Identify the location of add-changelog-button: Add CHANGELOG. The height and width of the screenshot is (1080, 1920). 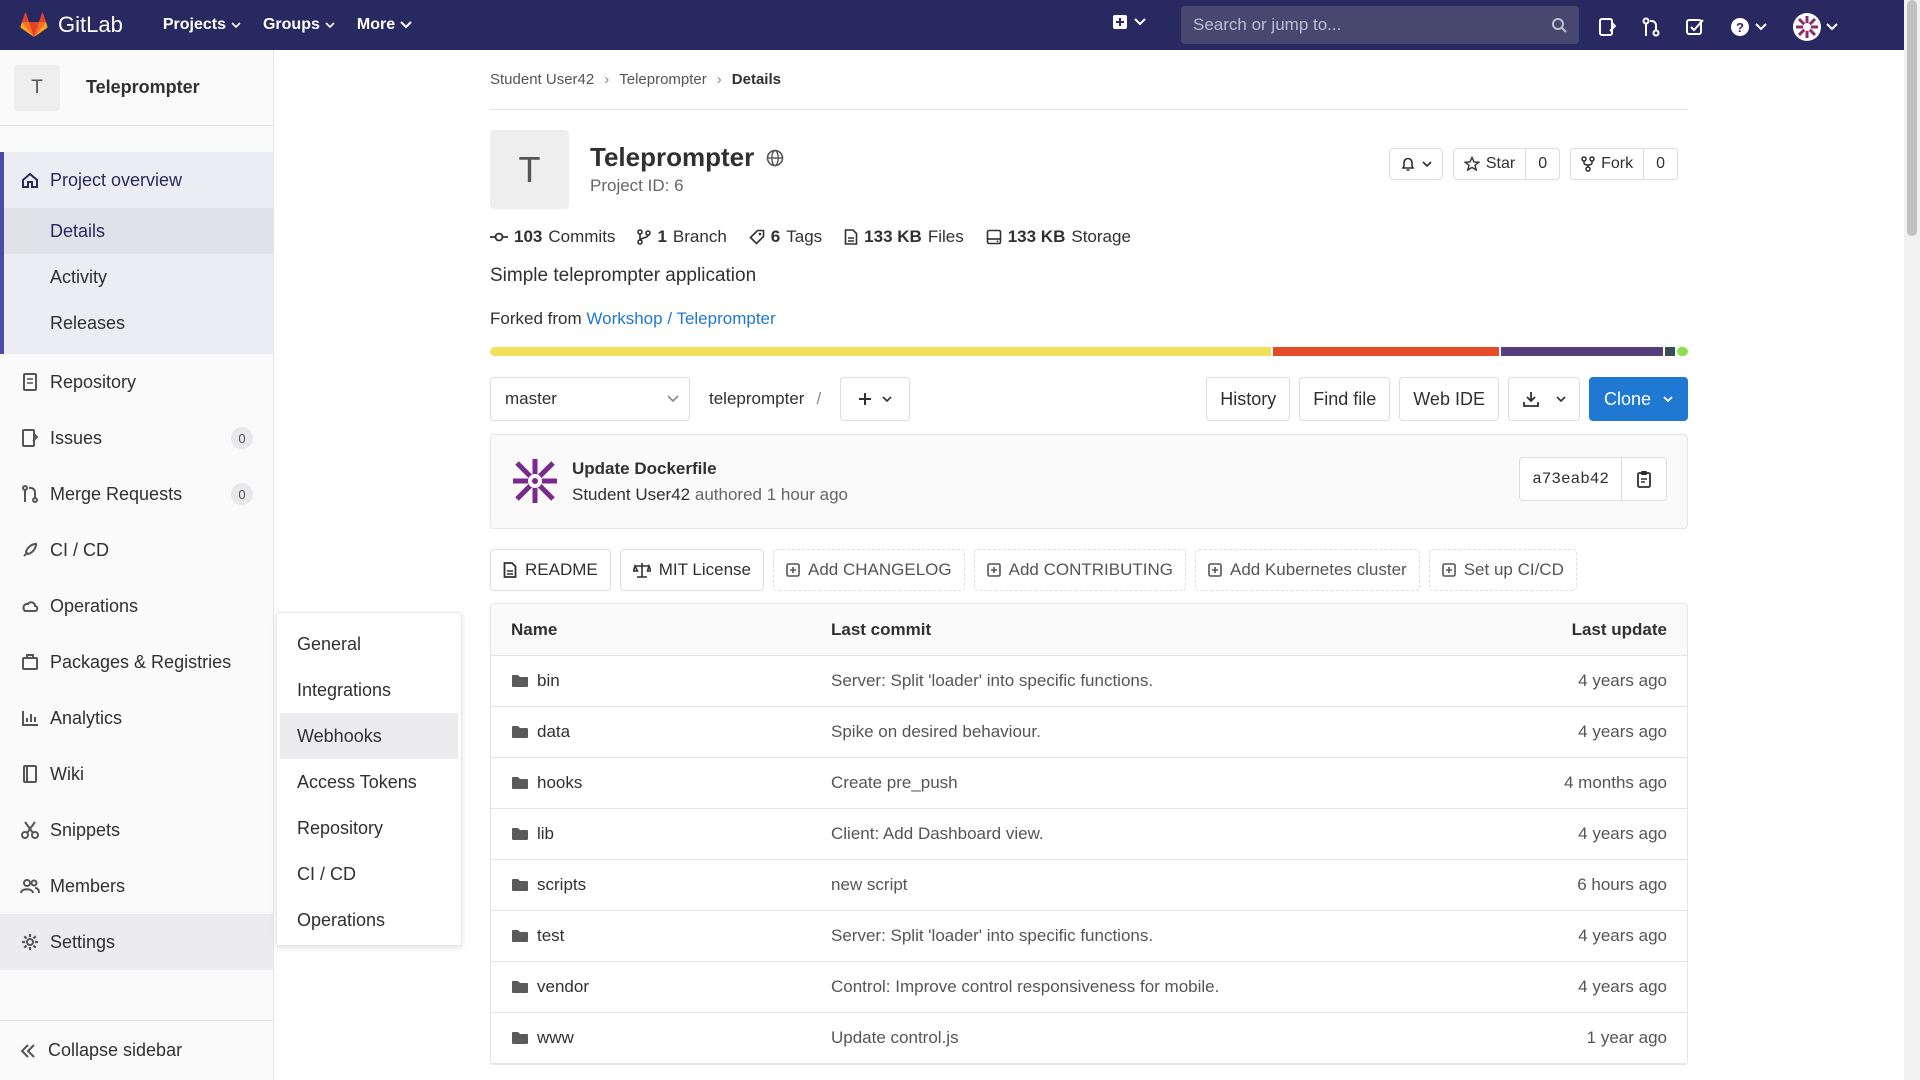
(869, 570).